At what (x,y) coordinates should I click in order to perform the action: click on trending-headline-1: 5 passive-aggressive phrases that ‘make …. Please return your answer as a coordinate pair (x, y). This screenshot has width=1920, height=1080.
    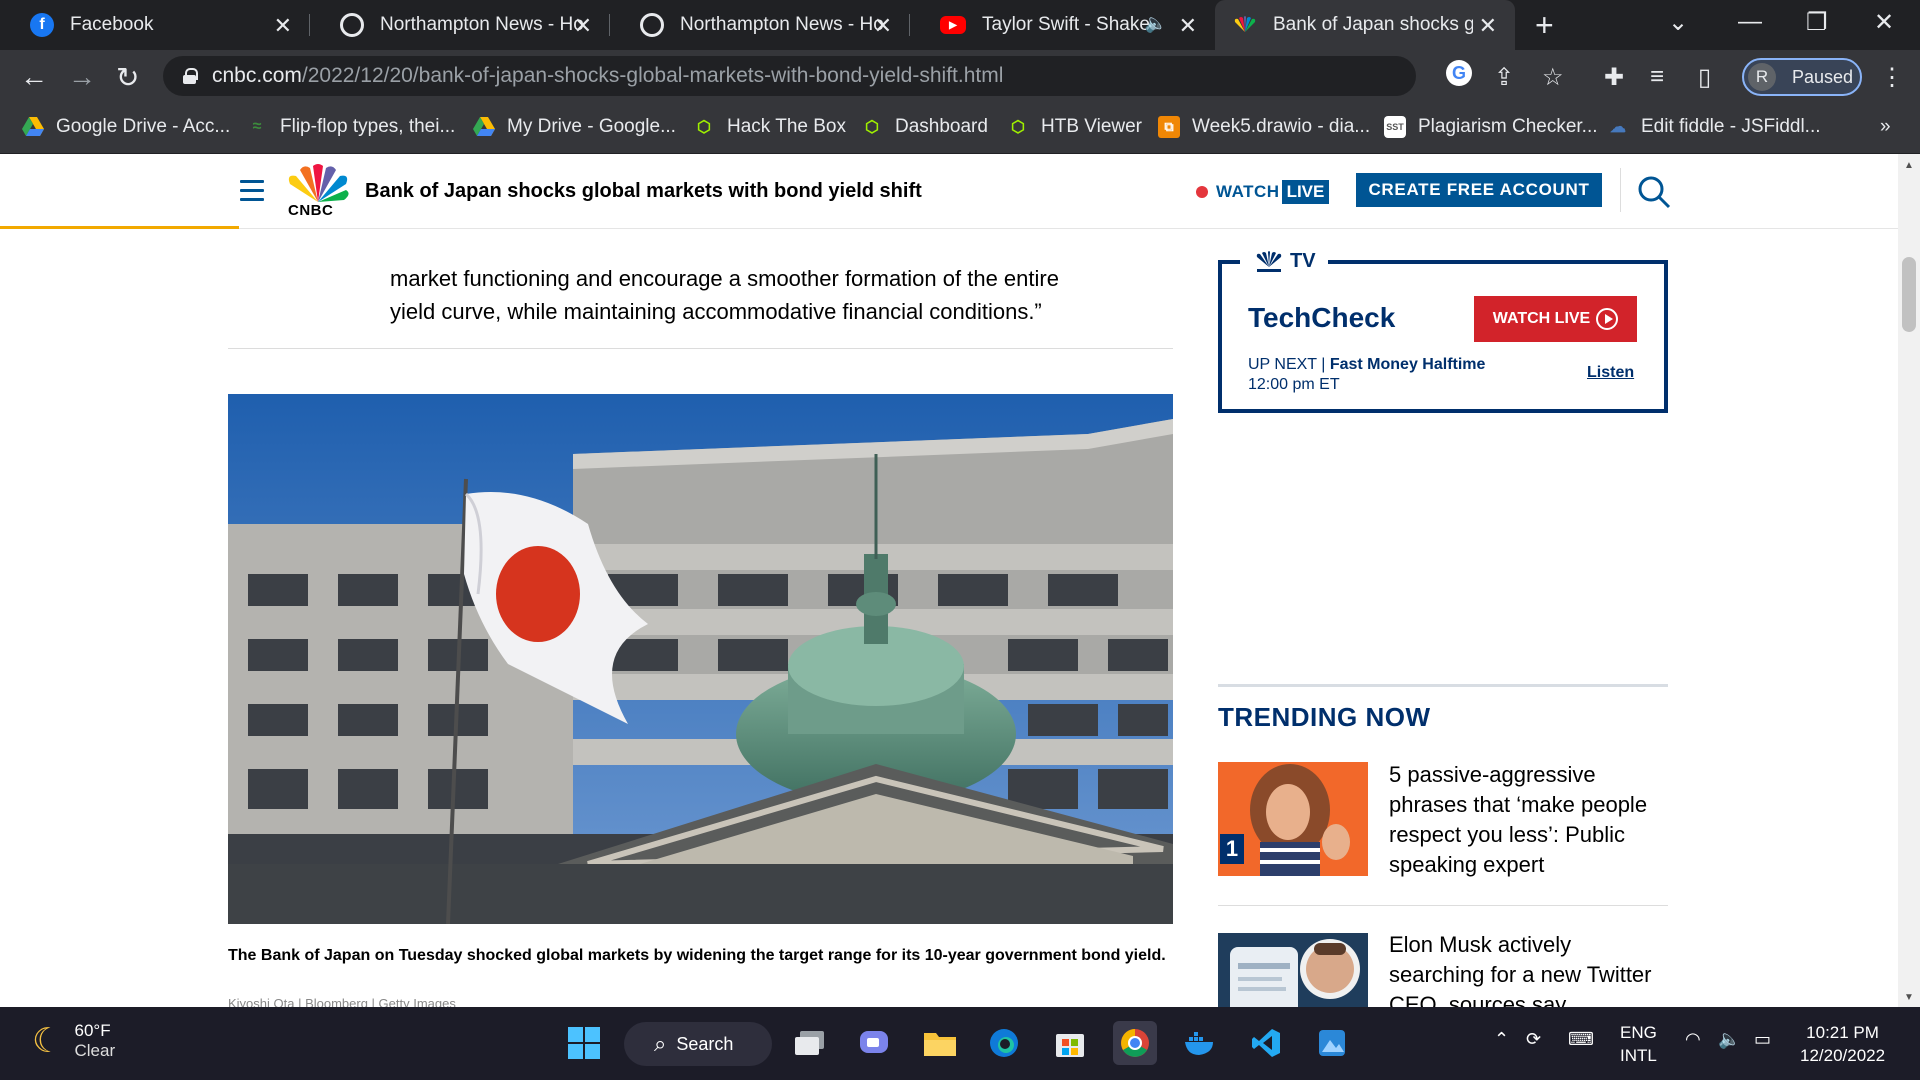
    Looking at the image, I should click on (1529, 820).